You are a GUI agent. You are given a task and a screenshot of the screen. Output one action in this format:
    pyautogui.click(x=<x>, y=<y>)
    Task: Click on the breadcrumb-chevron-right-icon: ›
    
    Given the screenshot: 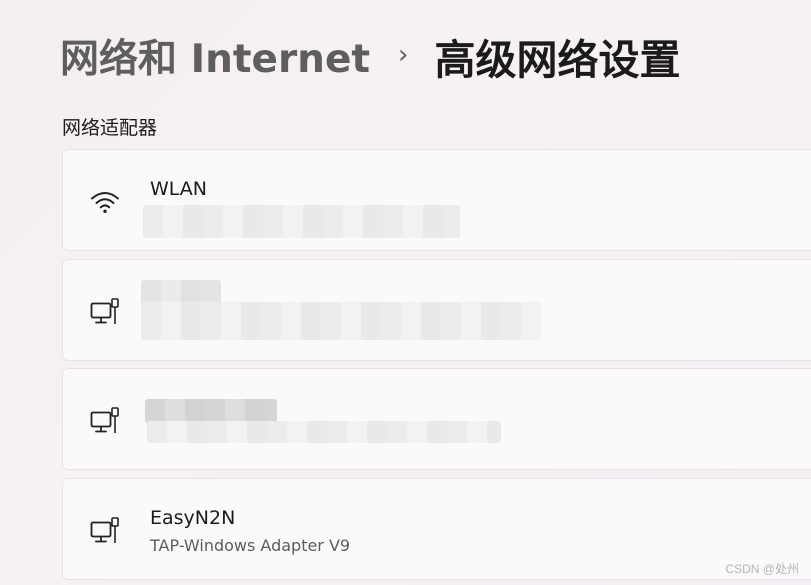 What is the action you would take?
    pyautogui.click(x=403, y=55)
    